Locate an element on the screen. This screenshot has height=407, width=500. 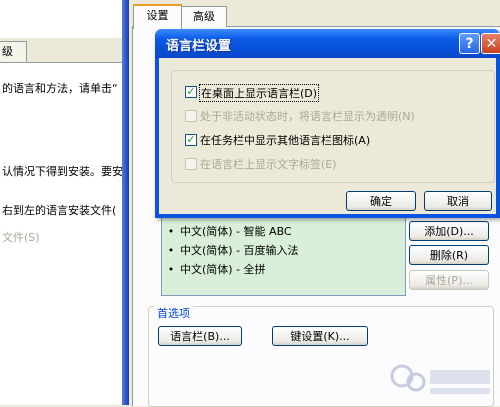
transparent-when-inactive-checkbox is located at coordinates (191, 116).